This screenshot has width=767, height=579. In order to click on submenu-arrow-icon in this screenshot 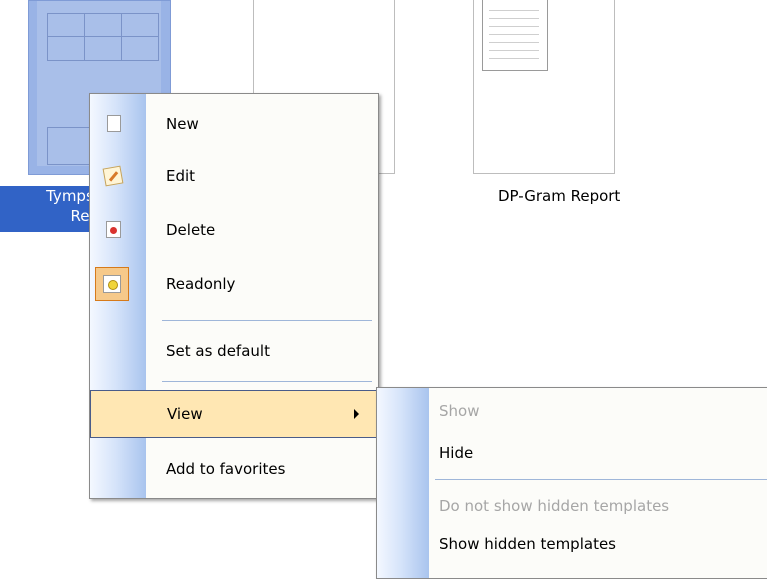, I will do `click(356, 414)`.